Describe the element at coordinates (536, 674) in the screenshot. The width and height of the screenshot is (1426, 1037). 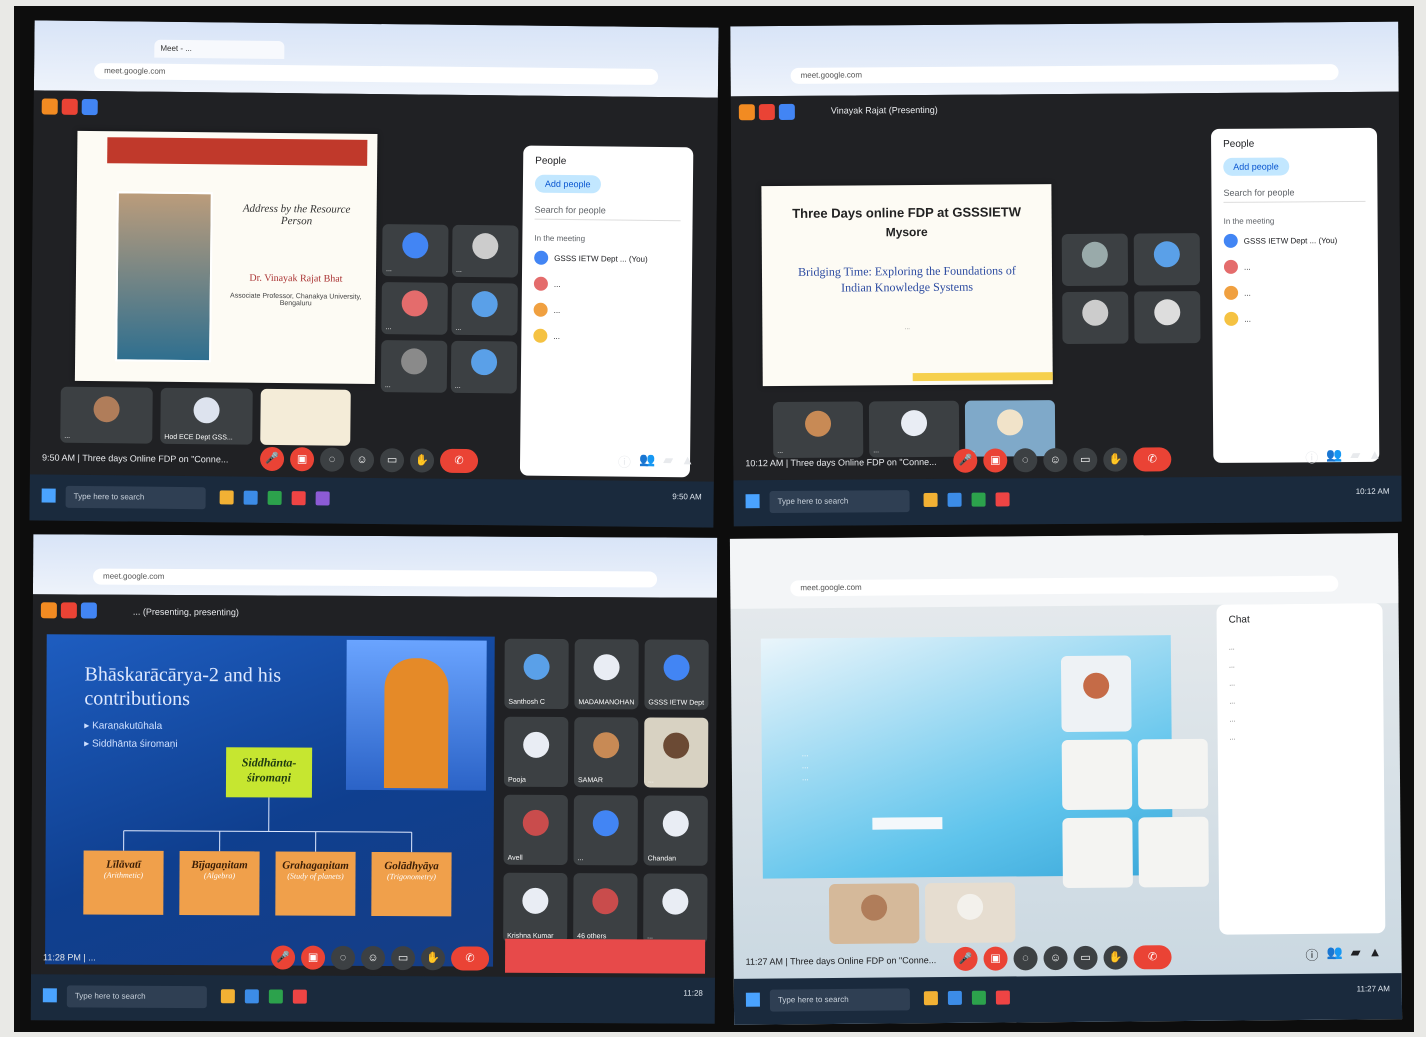
I see `participant-tile: Santhosh C` at that location.